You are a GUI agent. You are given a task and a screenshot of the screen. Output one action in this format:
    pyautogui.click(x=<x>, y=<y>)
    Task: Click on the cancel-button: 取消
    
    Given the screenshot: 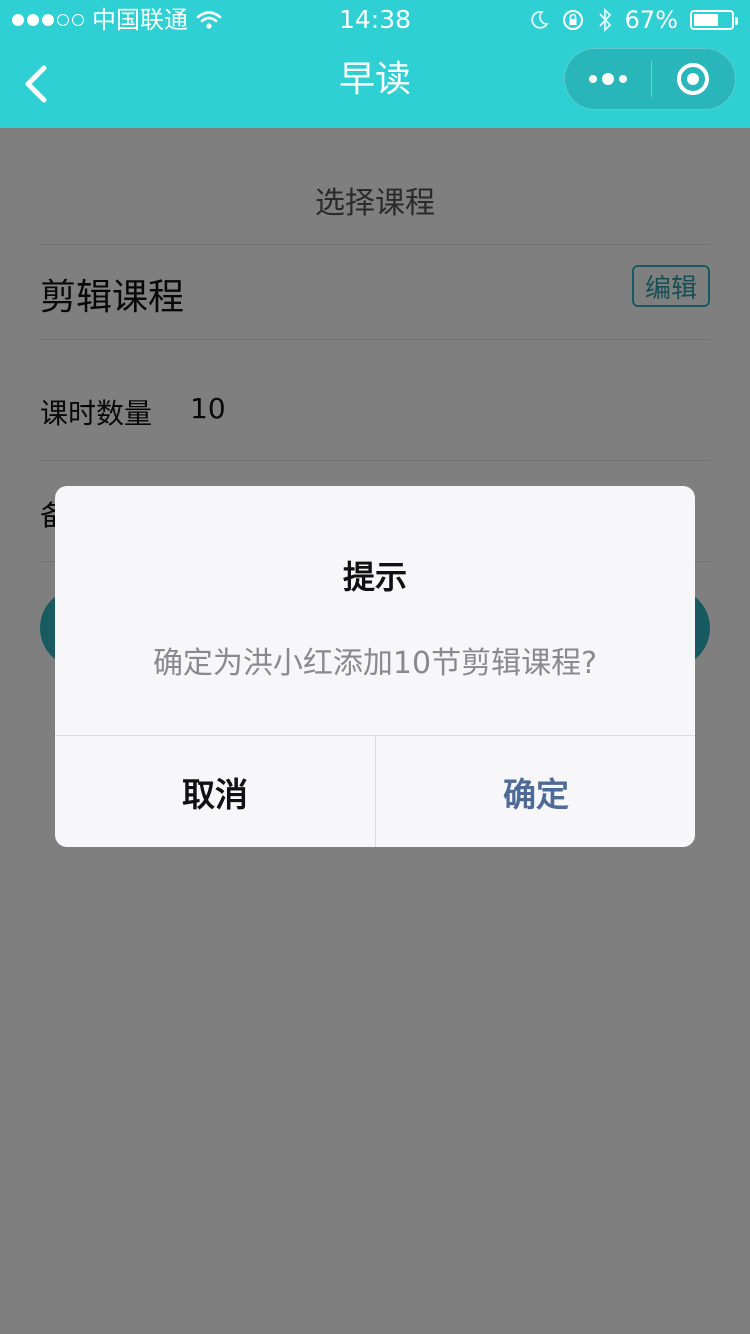 What is the action you would take?
    pyautogui.click(x=215, y=791)
    